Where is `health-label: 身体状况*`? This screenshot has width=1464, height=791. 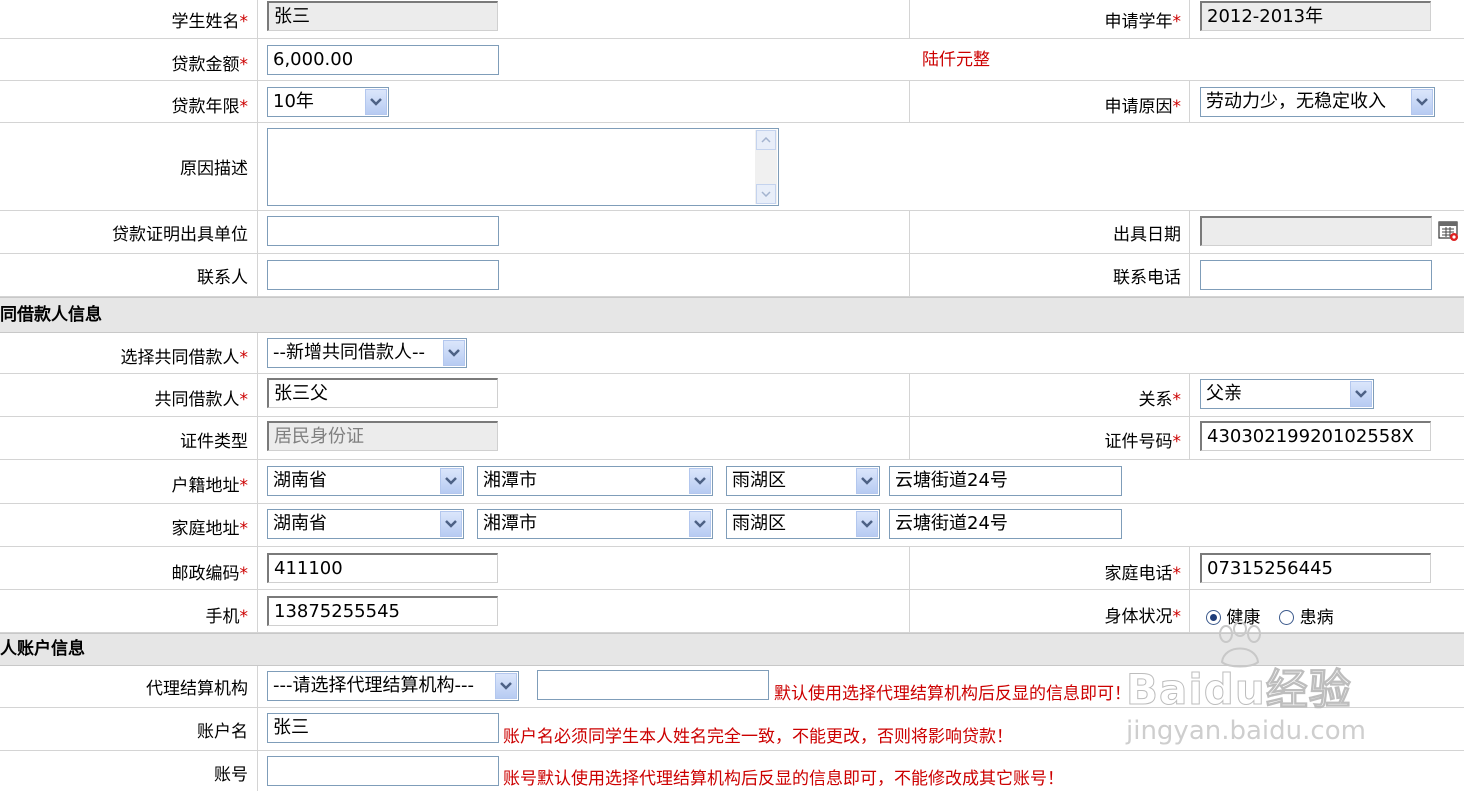 health-label: 身体状况* is located at coordinates (1143, 617).